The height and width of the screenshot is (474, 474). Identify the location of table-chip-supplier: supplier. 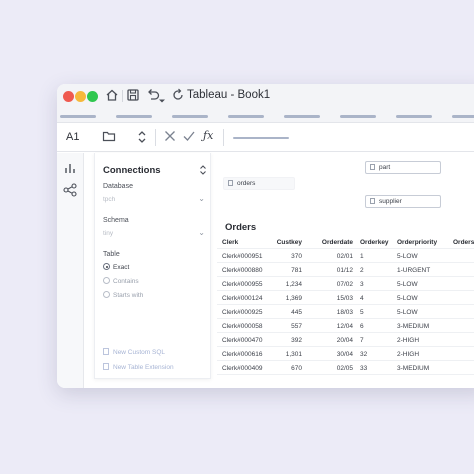
(403, 201).